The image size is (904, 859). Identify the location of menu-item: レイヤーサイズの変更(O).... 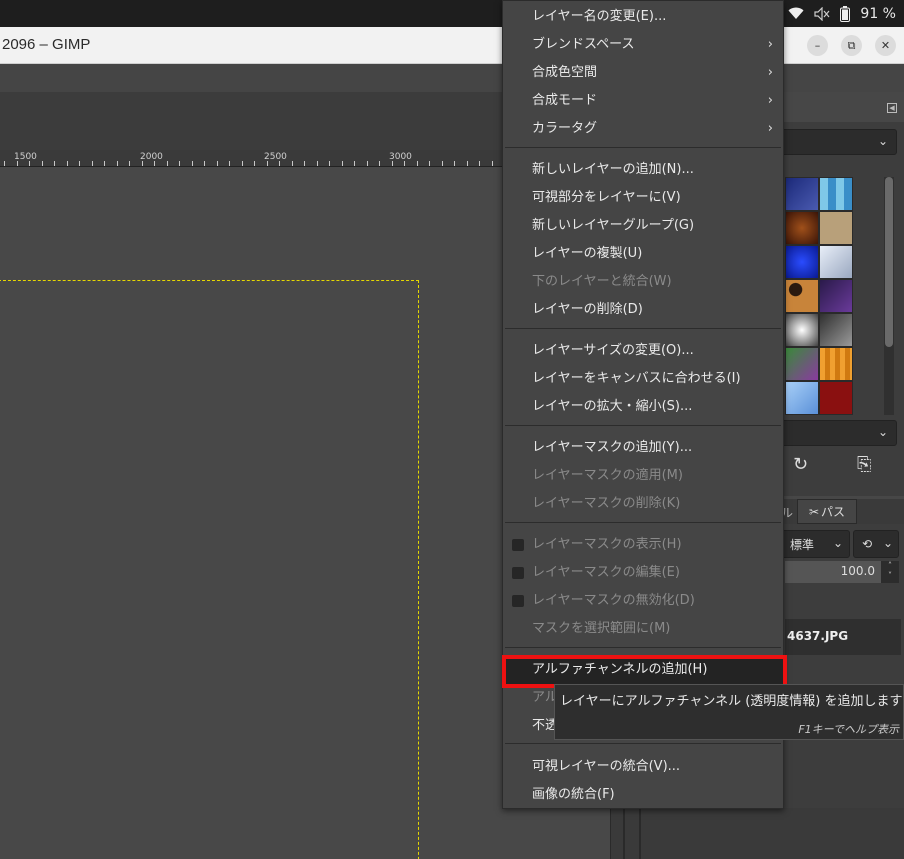
(643, 351).